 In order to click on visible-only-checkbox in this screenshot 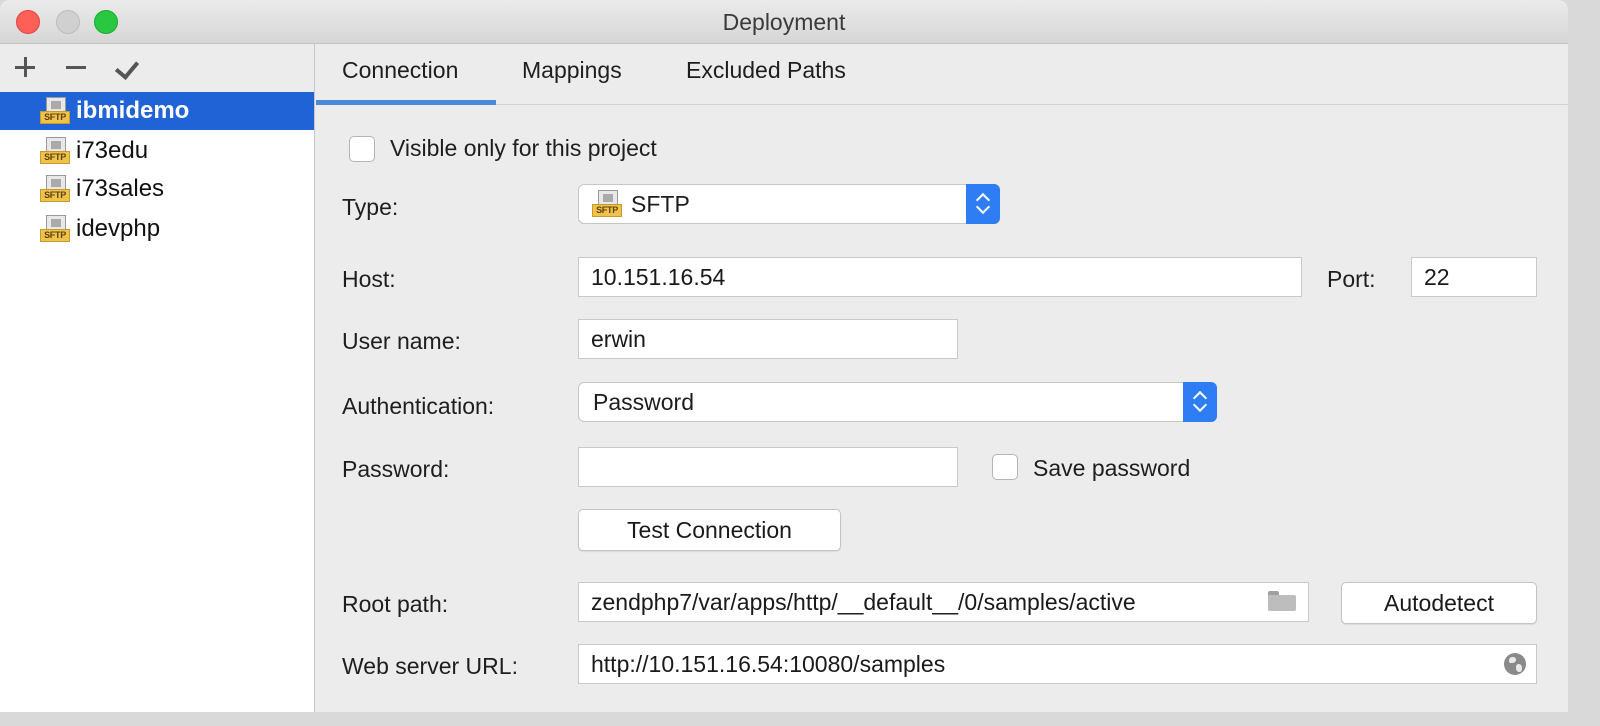, I will do `click(362, 149)`.